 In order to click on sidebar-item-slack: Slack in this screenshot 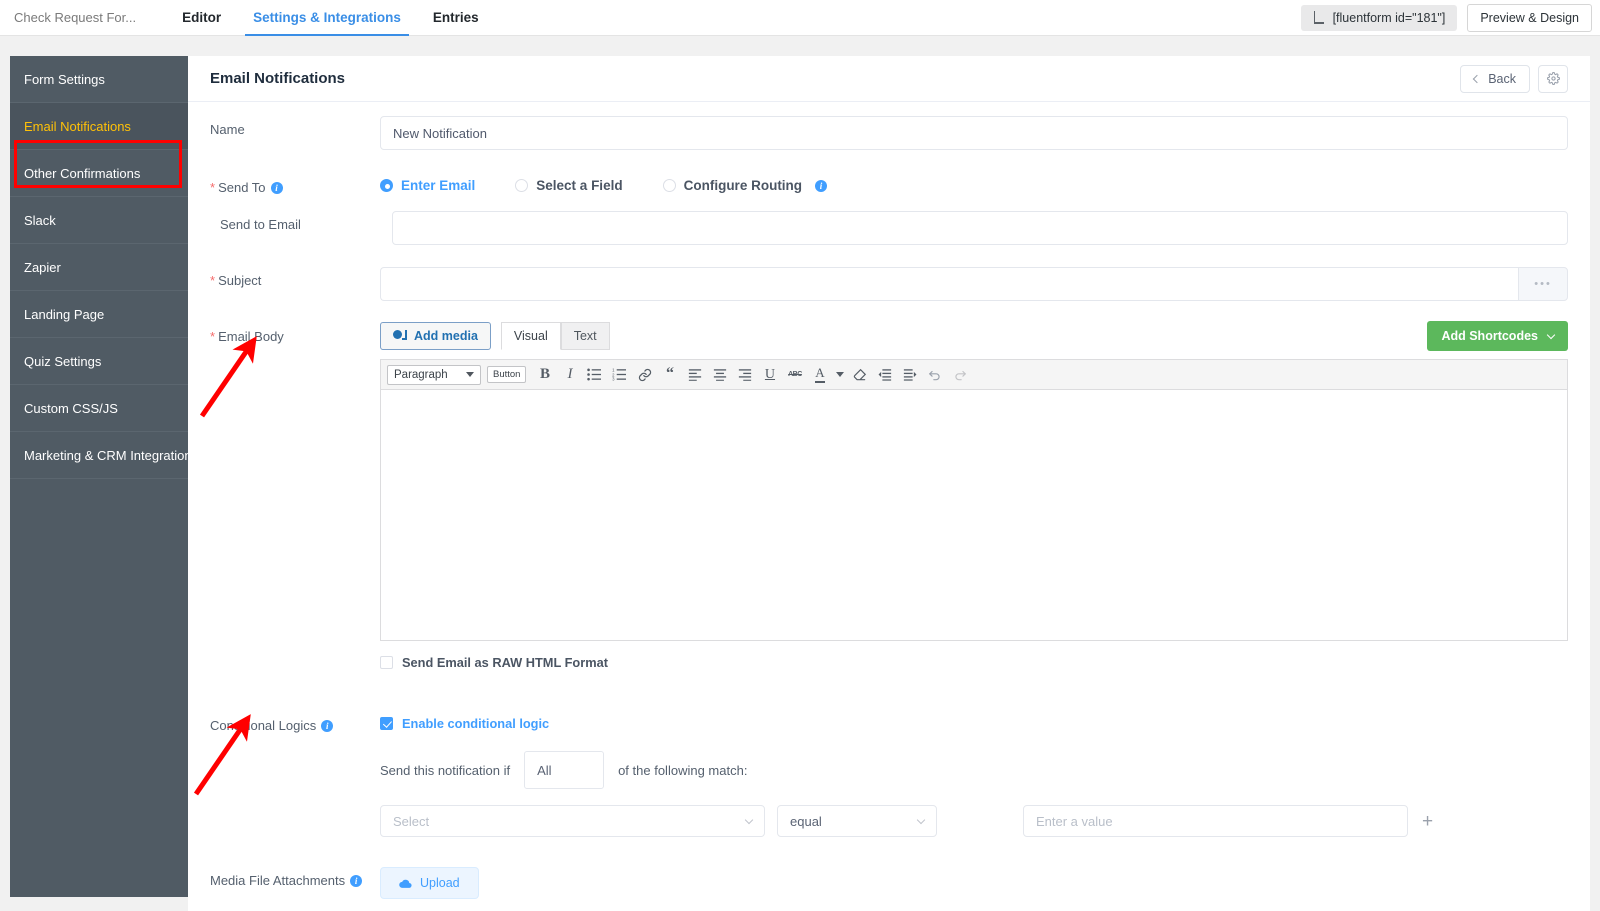, I will do `click(99, 220)`.